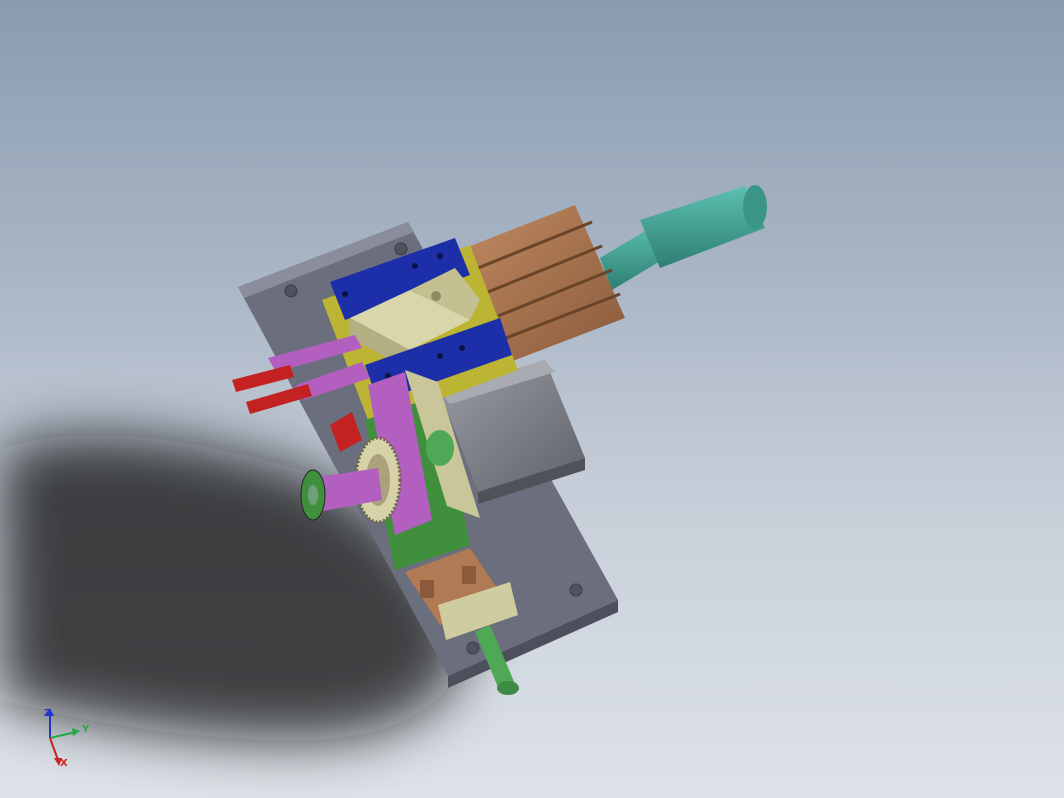  I want to click on x-axis-line, so click(54, 749).